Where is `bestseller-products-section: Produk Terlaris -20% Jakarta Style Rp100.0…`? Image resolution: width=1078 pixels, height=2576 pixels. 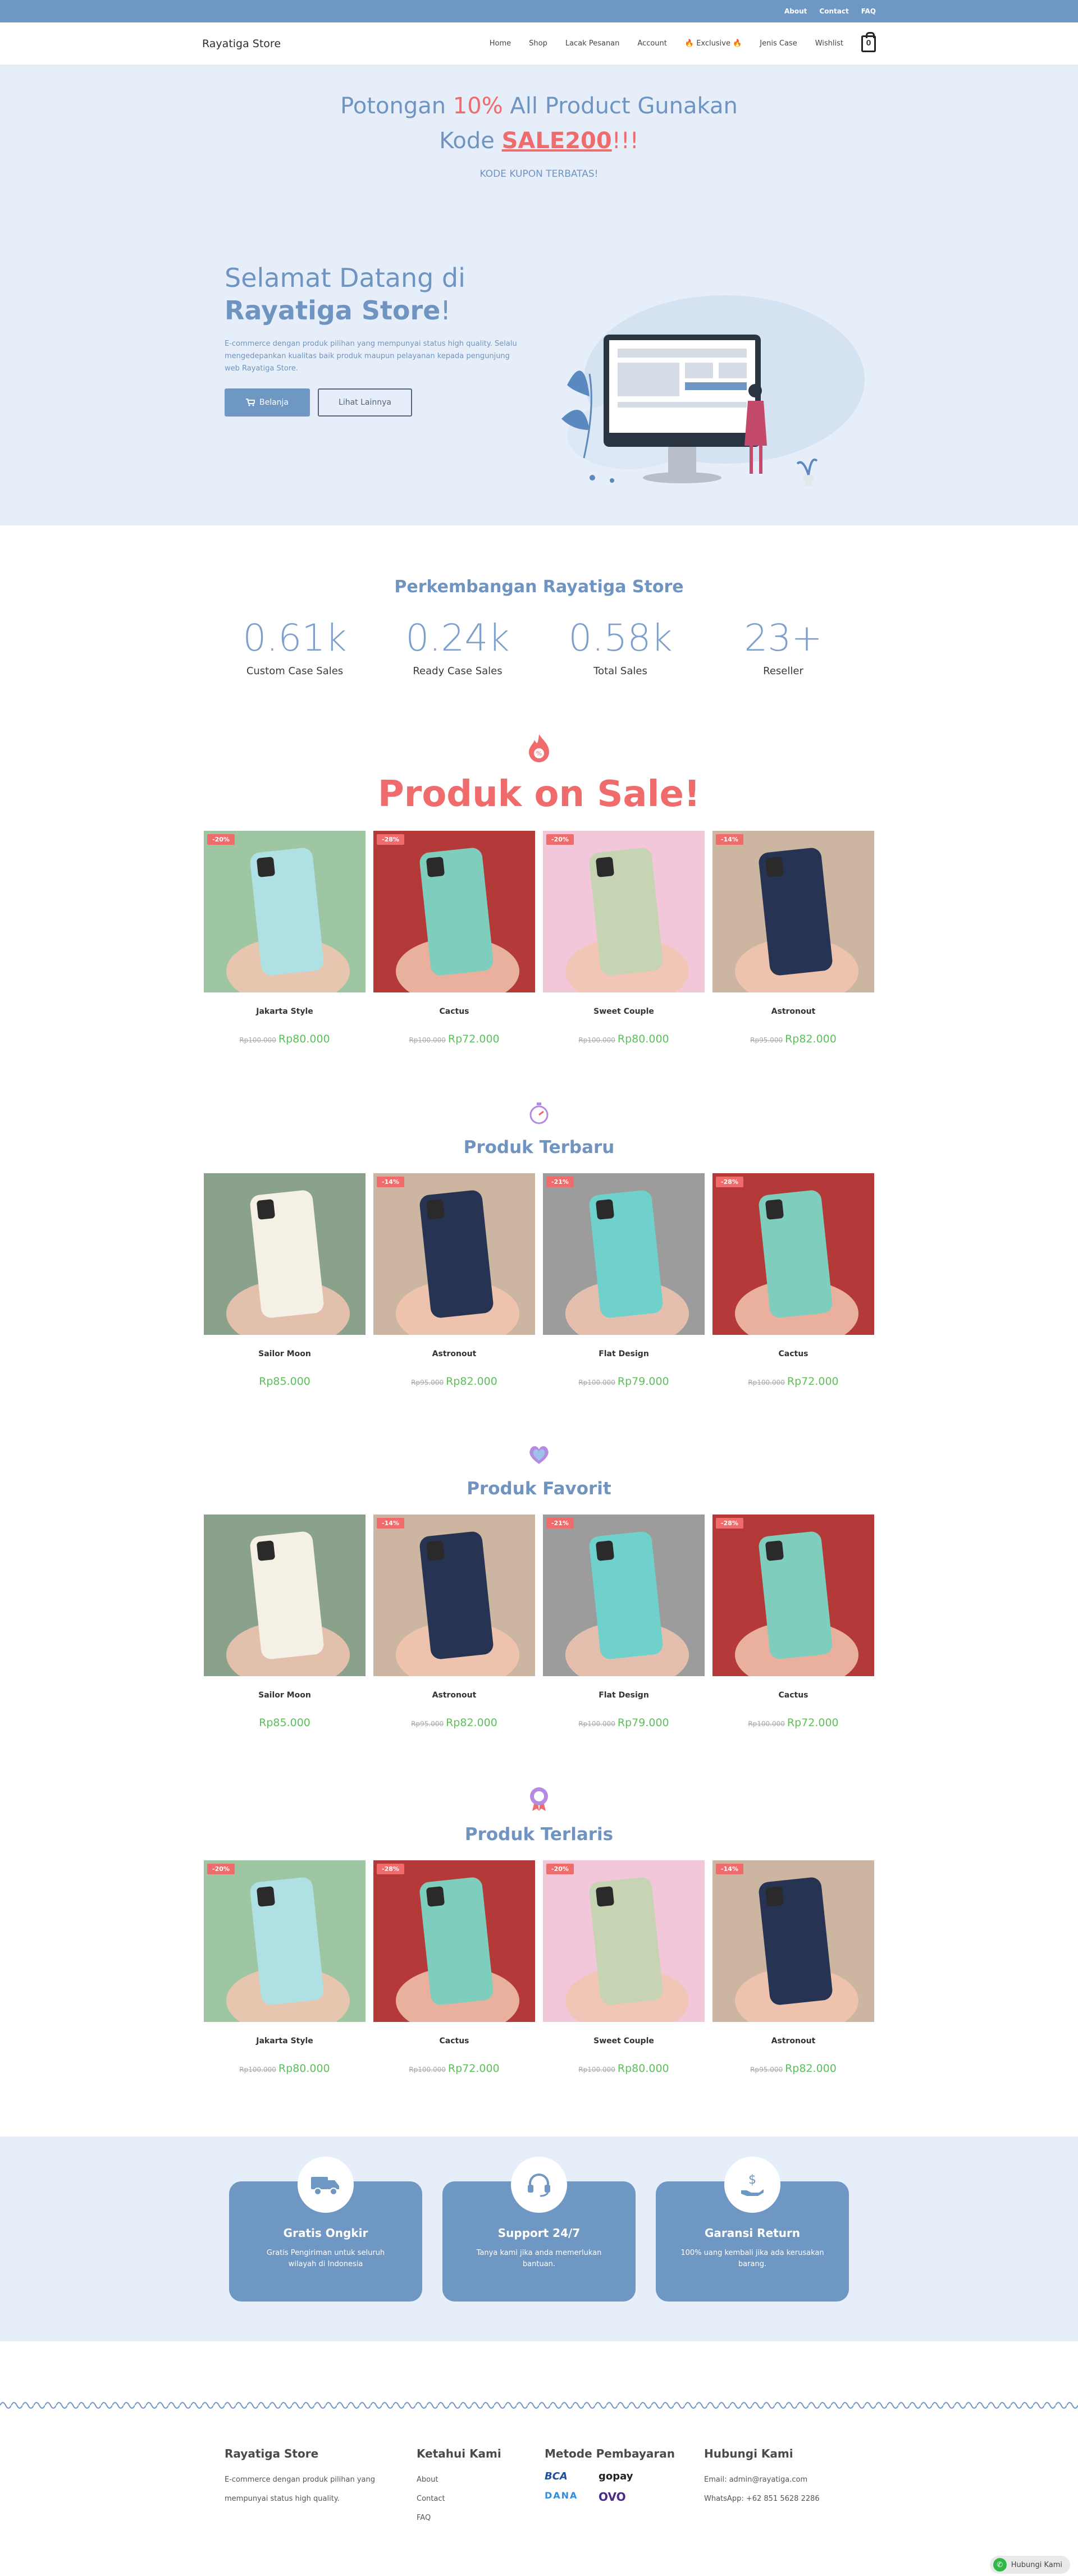 bestseller-products-section: Produk Terlaris -20% Jakarta Style Rp100.0… is located at coordinates (539, 1930).